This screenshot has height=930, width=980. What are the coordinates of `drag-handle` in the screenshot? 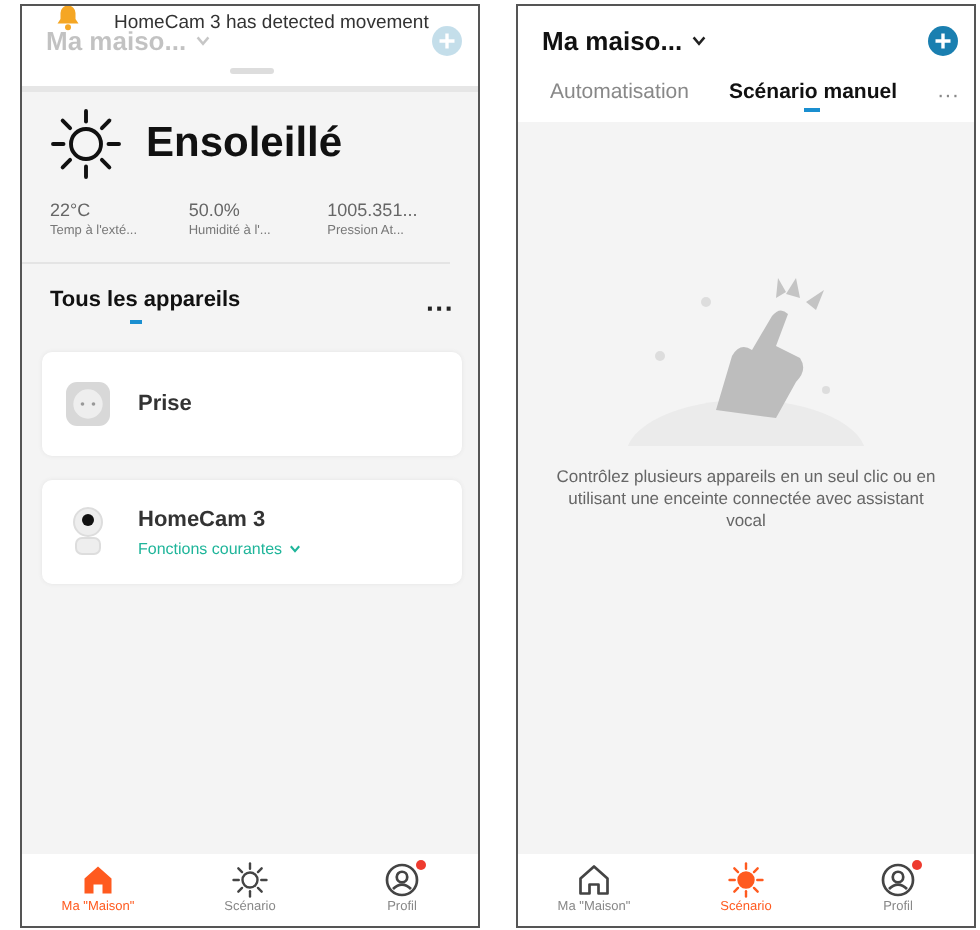 It's located at (252, 71).